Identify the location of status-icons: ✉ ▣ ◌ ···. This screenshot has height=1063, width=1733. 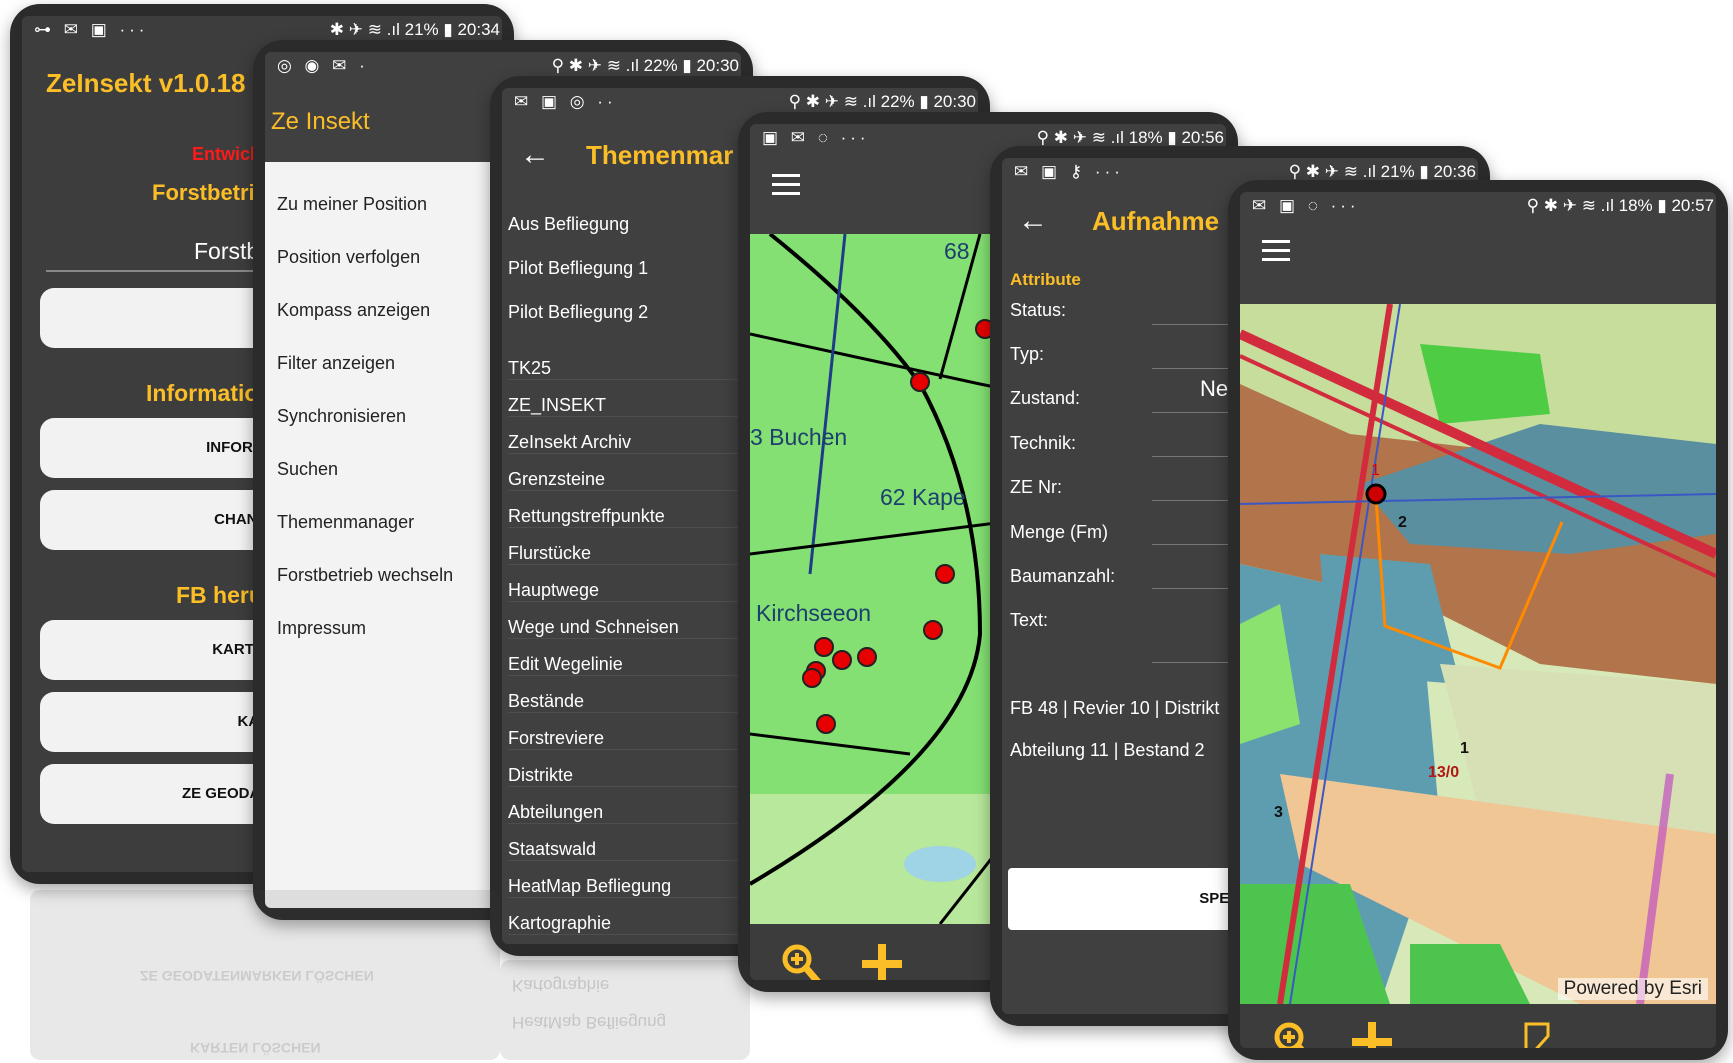
(1306, 205).